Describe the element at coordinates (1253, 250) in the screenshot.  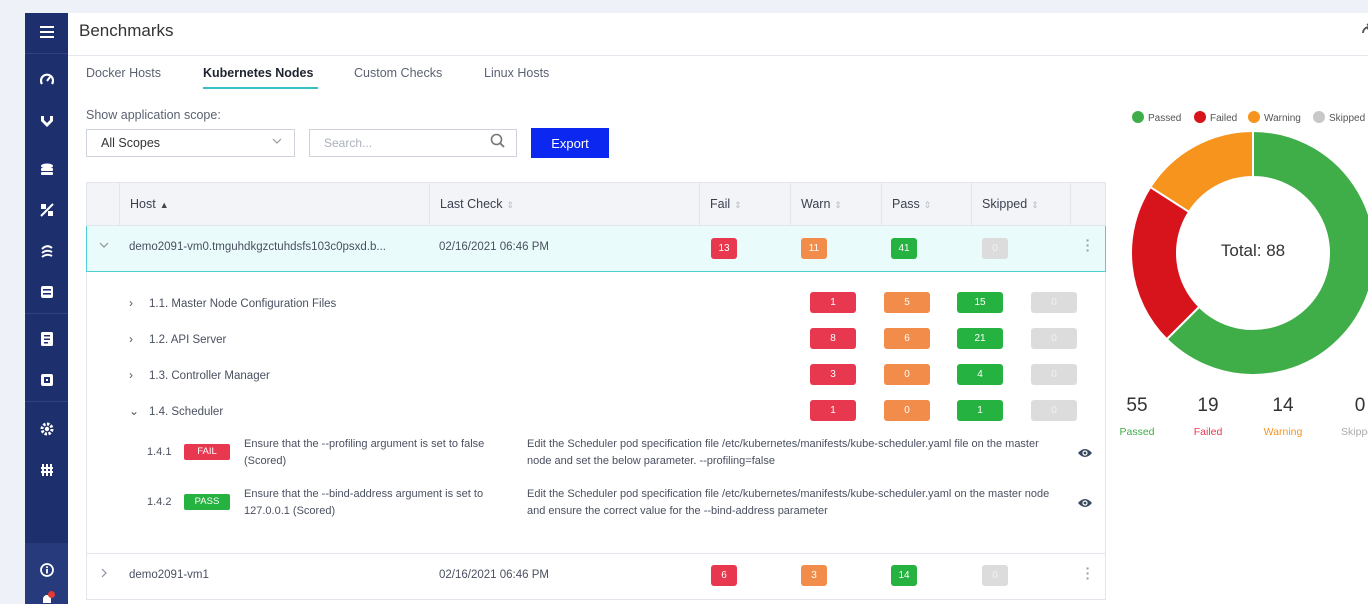
I see `donut-total-label: Total: 88` at that location.